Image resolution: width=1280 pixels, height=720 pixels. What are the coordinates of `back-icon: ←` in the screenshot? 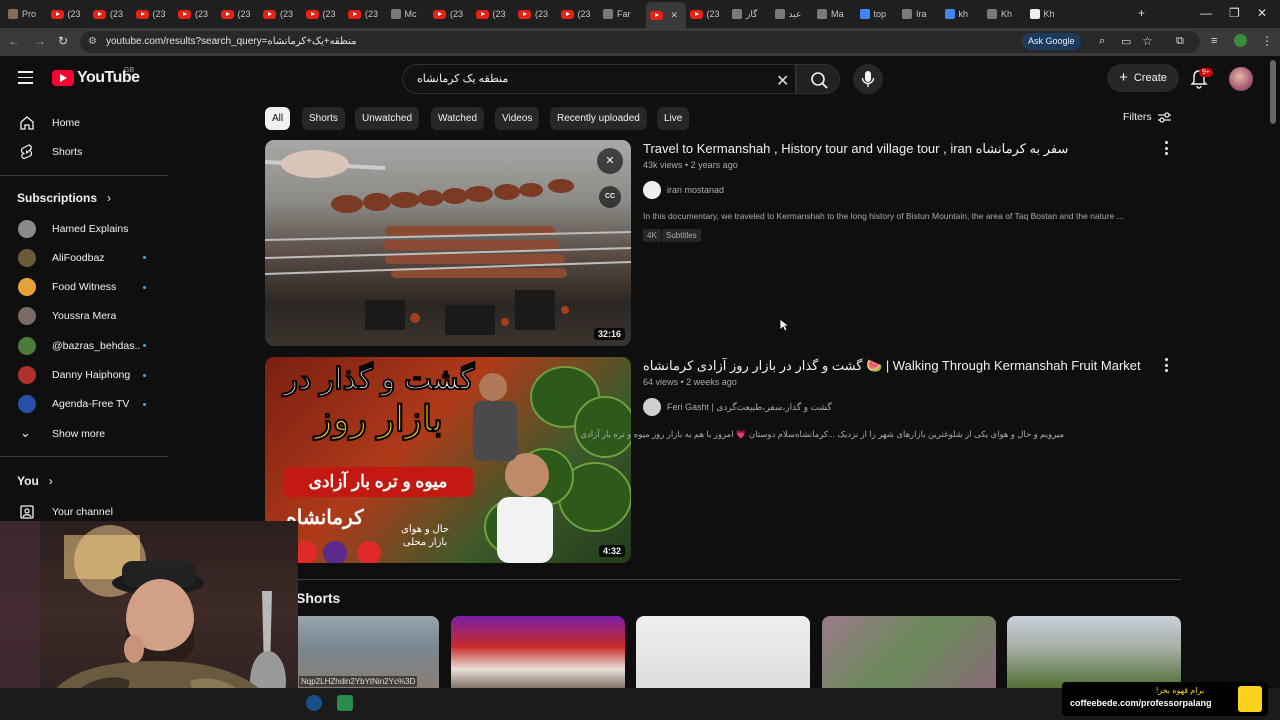 It's located at (14, 41).